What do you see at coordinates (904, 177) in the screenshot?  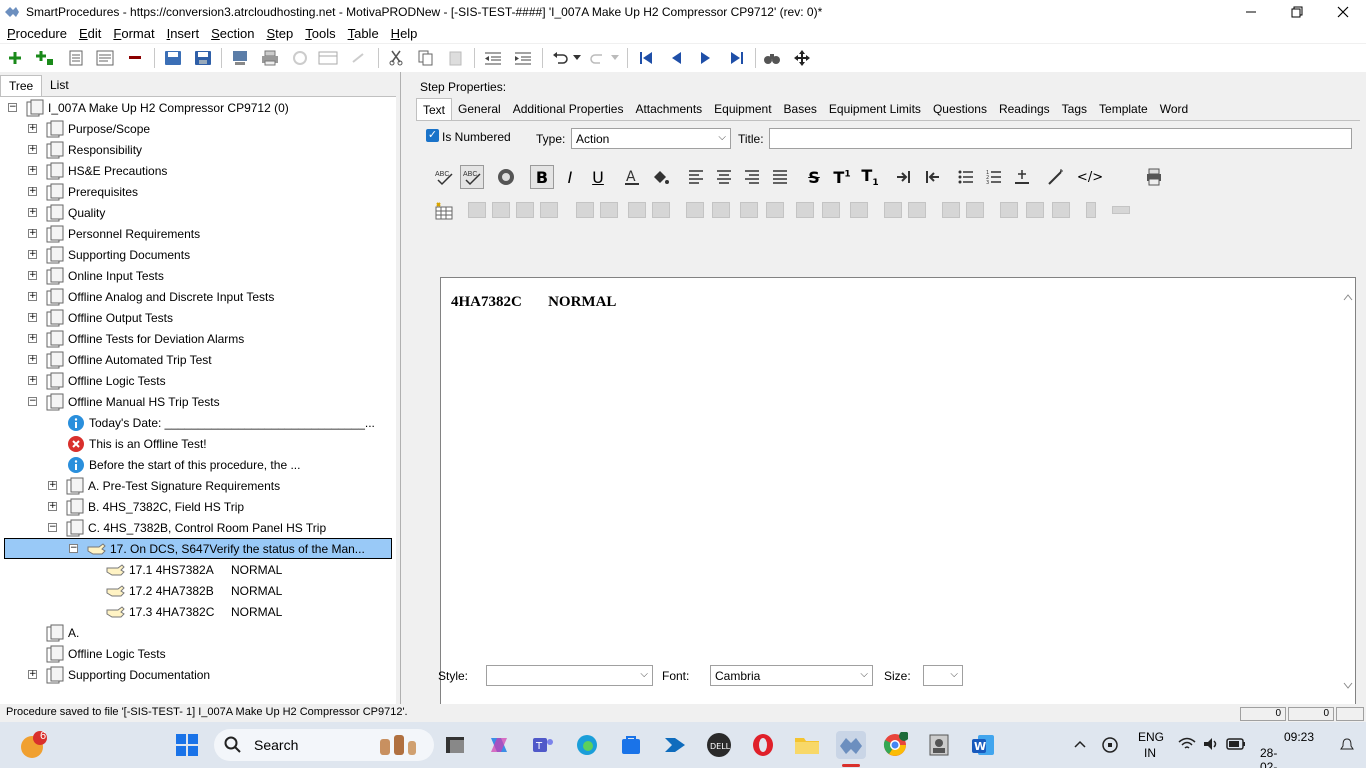 I see `indent-right-icon` at bounding box center [904, 177].